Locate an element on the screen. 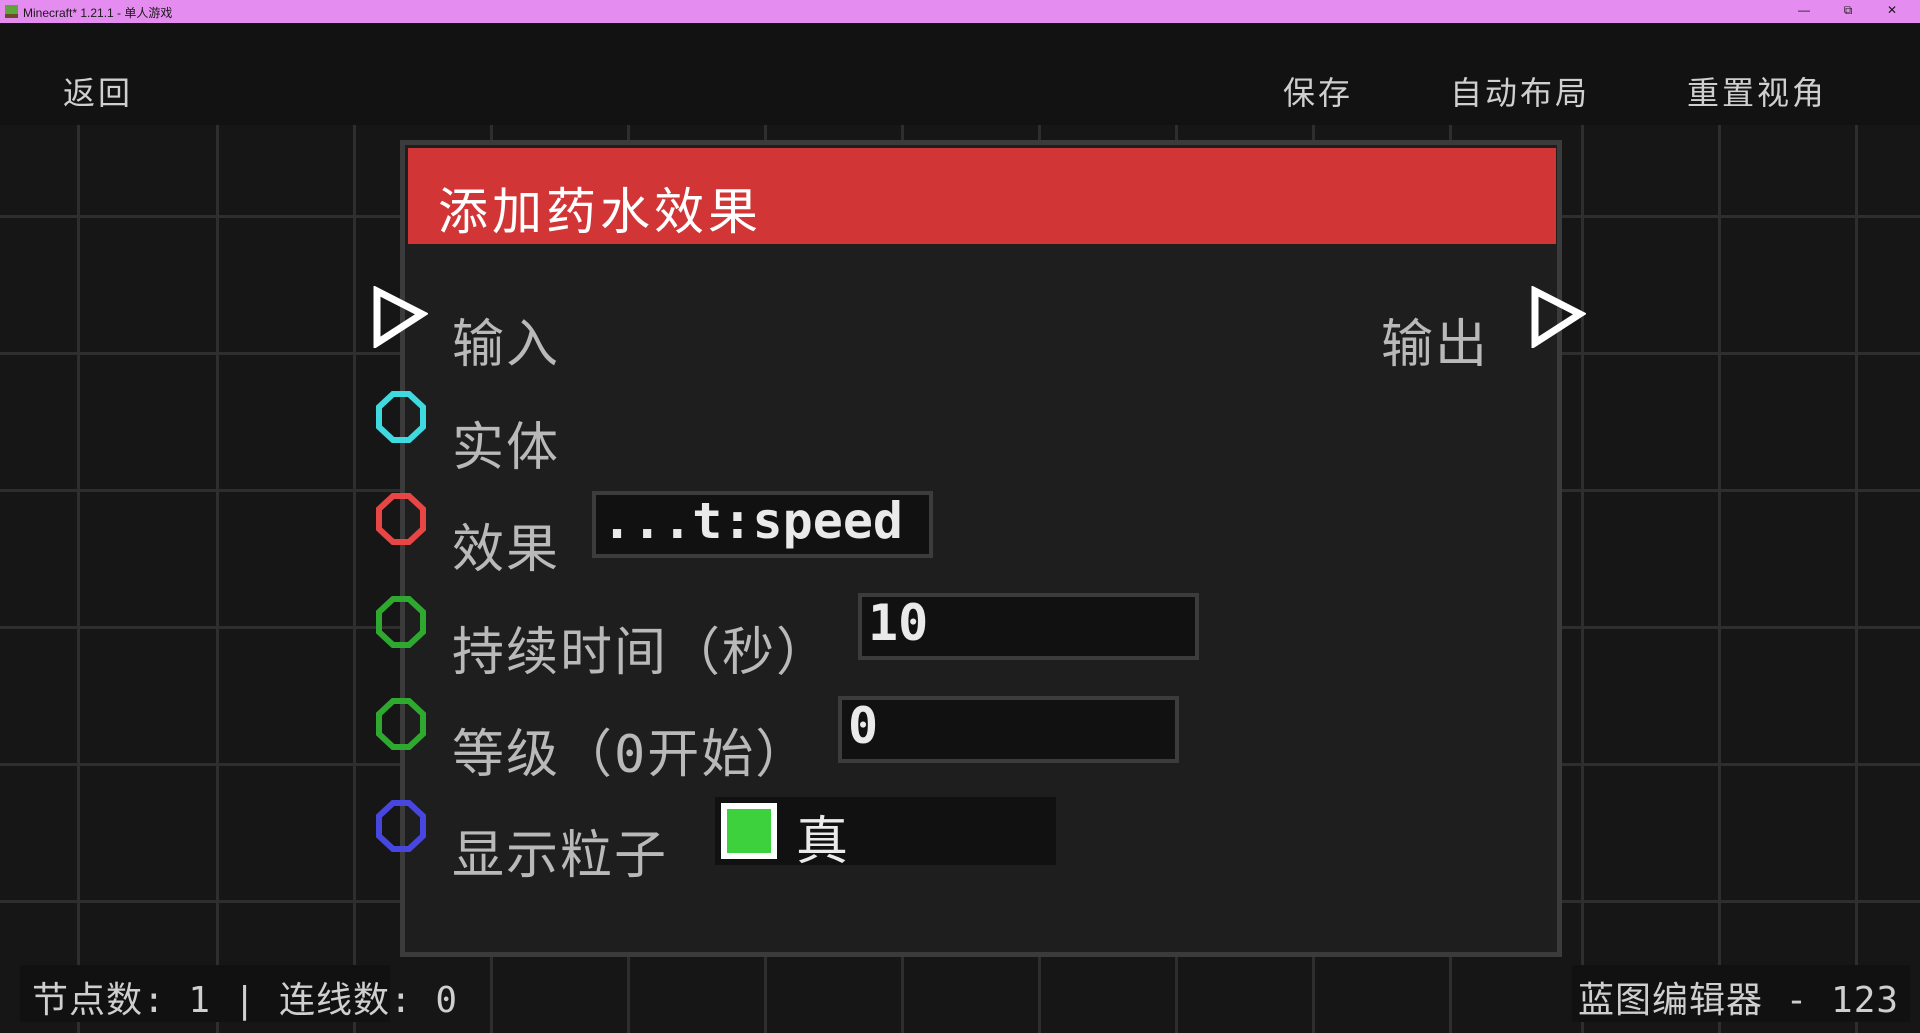 Image resolution: width=1920 pixels, height=1033 pixels. effect-pin-label: 效果 is located at coordinates (506, 550).